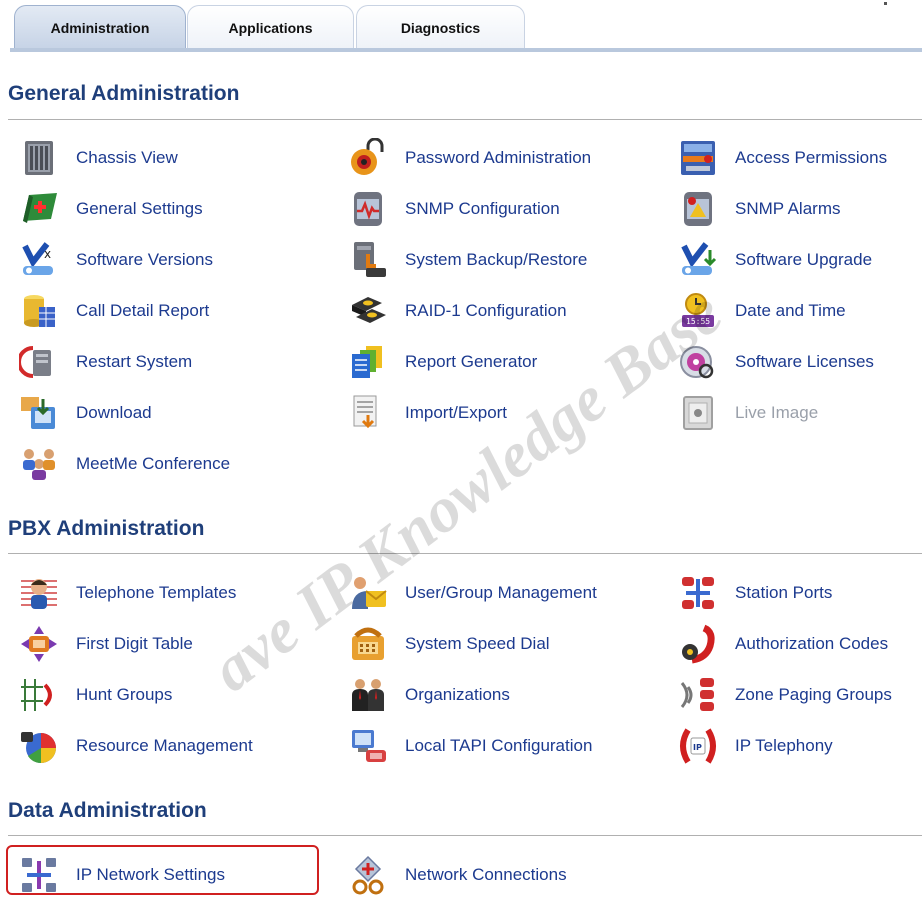 The height and width of the screenshot is (899, 922). I want to click on item-system-backup-restore: System Backup/Restore, so click(466, 260).